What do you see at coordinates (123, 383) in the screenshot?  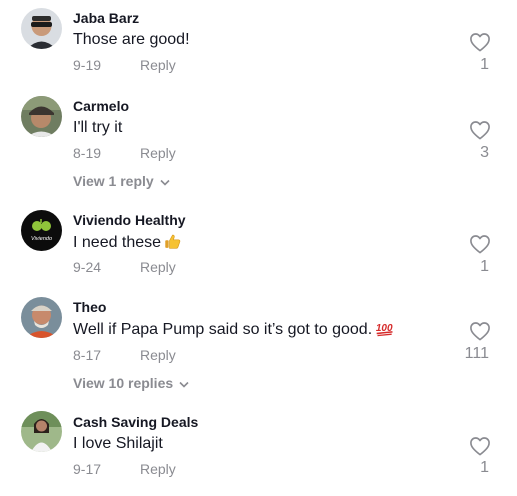 I see `view-replies-label: View 10 replies` at bounding box center [123, 383].